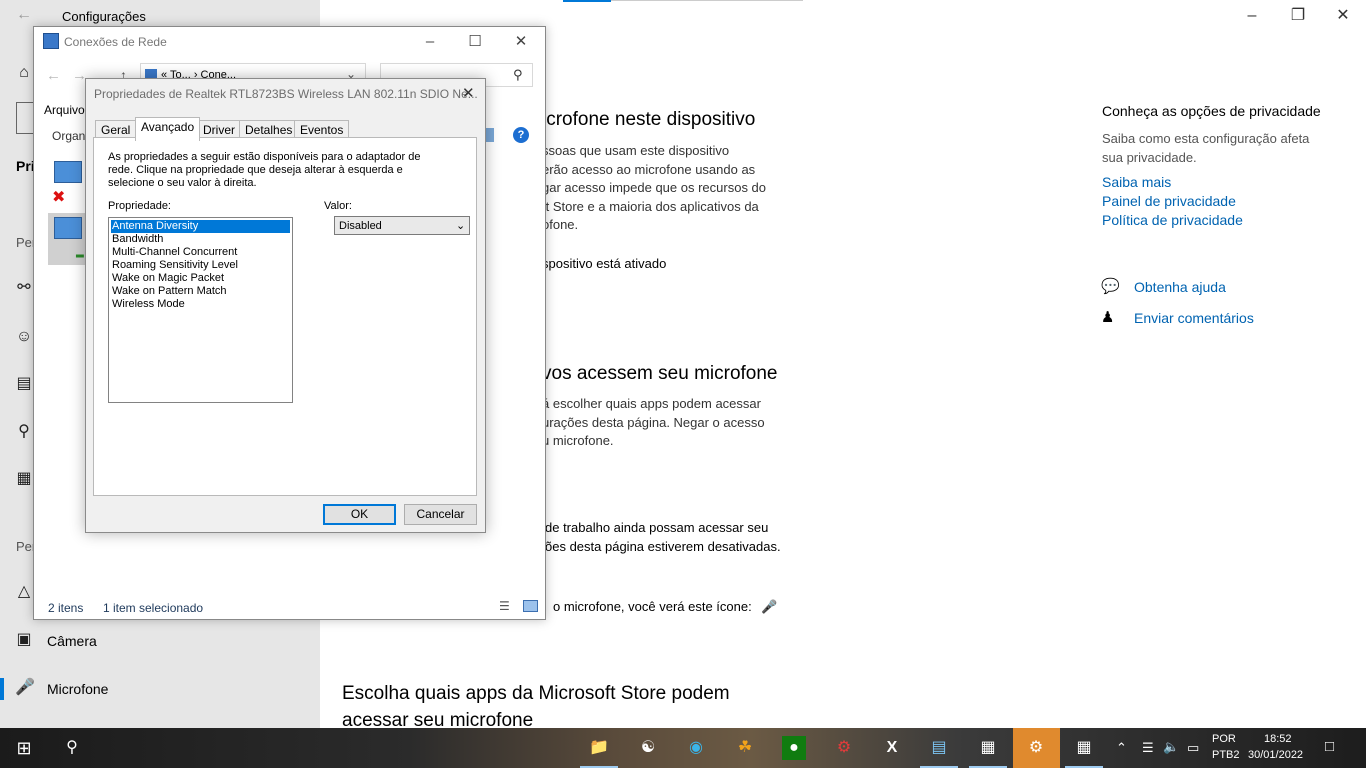  Describe the element at coordinates (636, 150) in the screenshot. I see `text-line: ssoas que usam este dispositivo` at that location.